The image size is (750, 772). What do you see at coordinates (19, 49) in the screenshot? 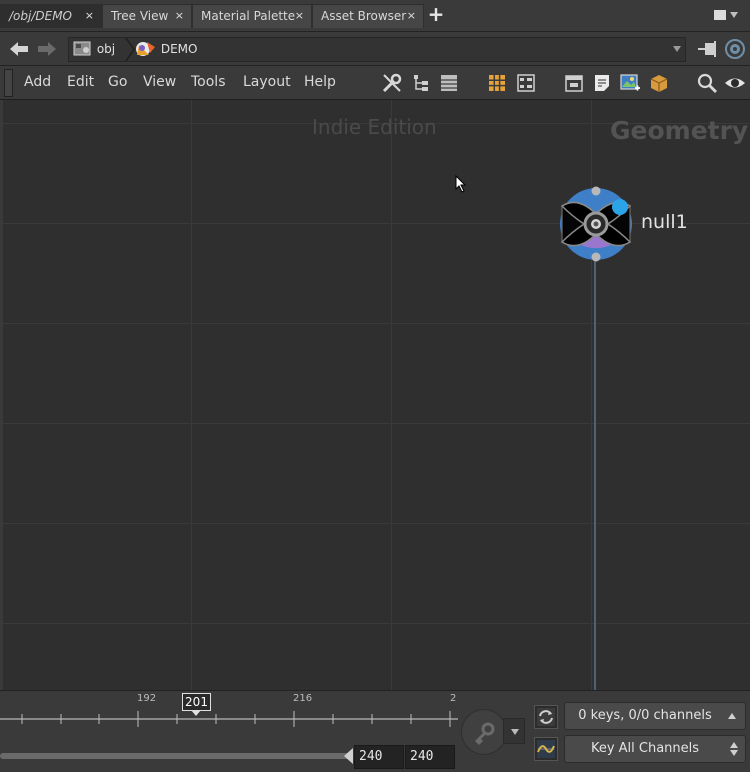
I see `back-arrow-icon` at bounding box center [19, 49].